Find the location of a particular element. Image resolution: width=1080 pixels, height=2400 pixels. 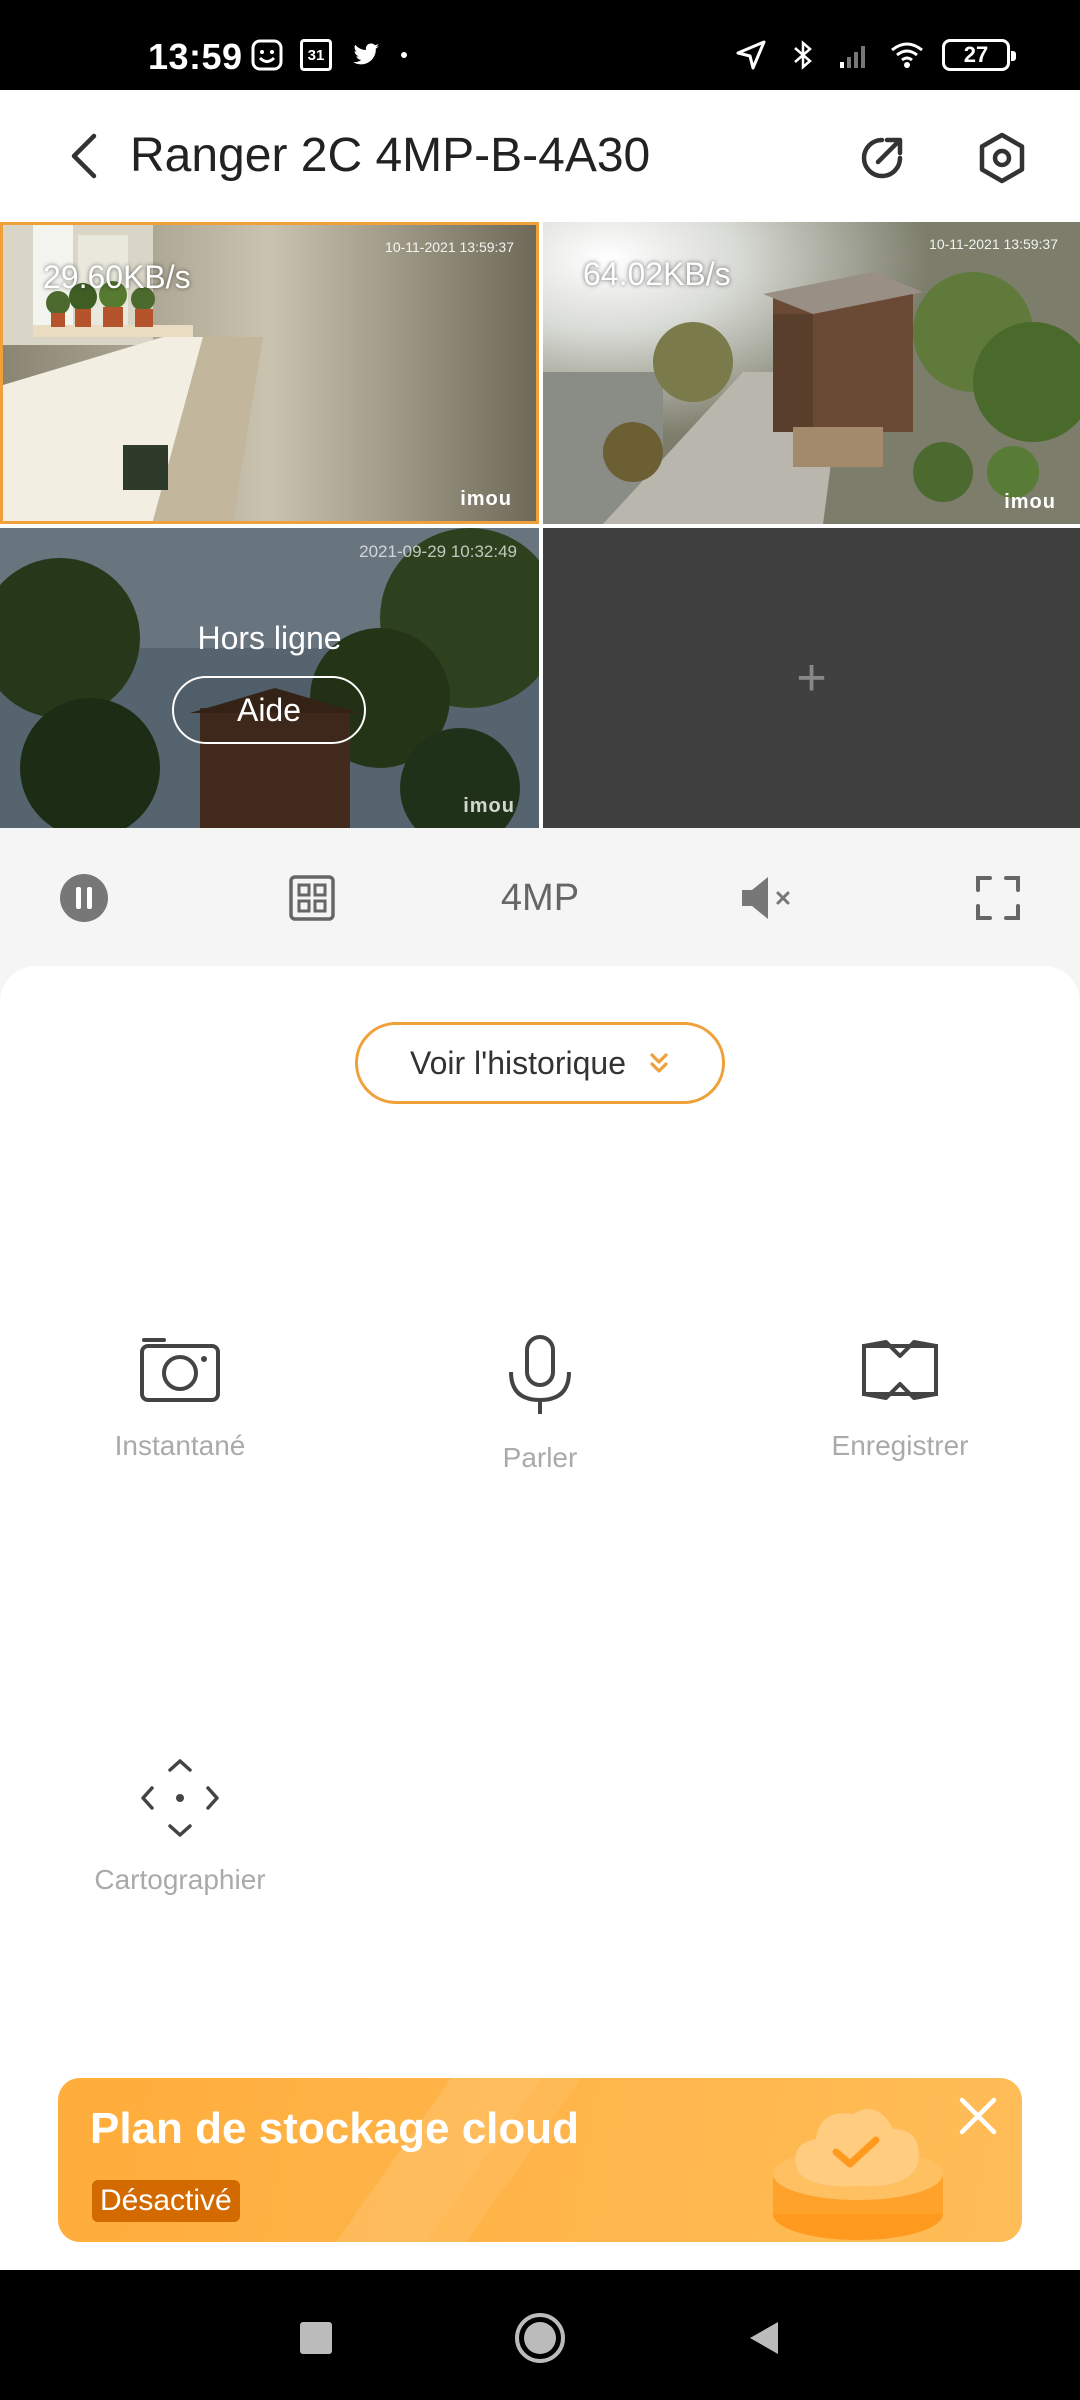

map-label: Cartographier is located at coordinates (180, 1879).